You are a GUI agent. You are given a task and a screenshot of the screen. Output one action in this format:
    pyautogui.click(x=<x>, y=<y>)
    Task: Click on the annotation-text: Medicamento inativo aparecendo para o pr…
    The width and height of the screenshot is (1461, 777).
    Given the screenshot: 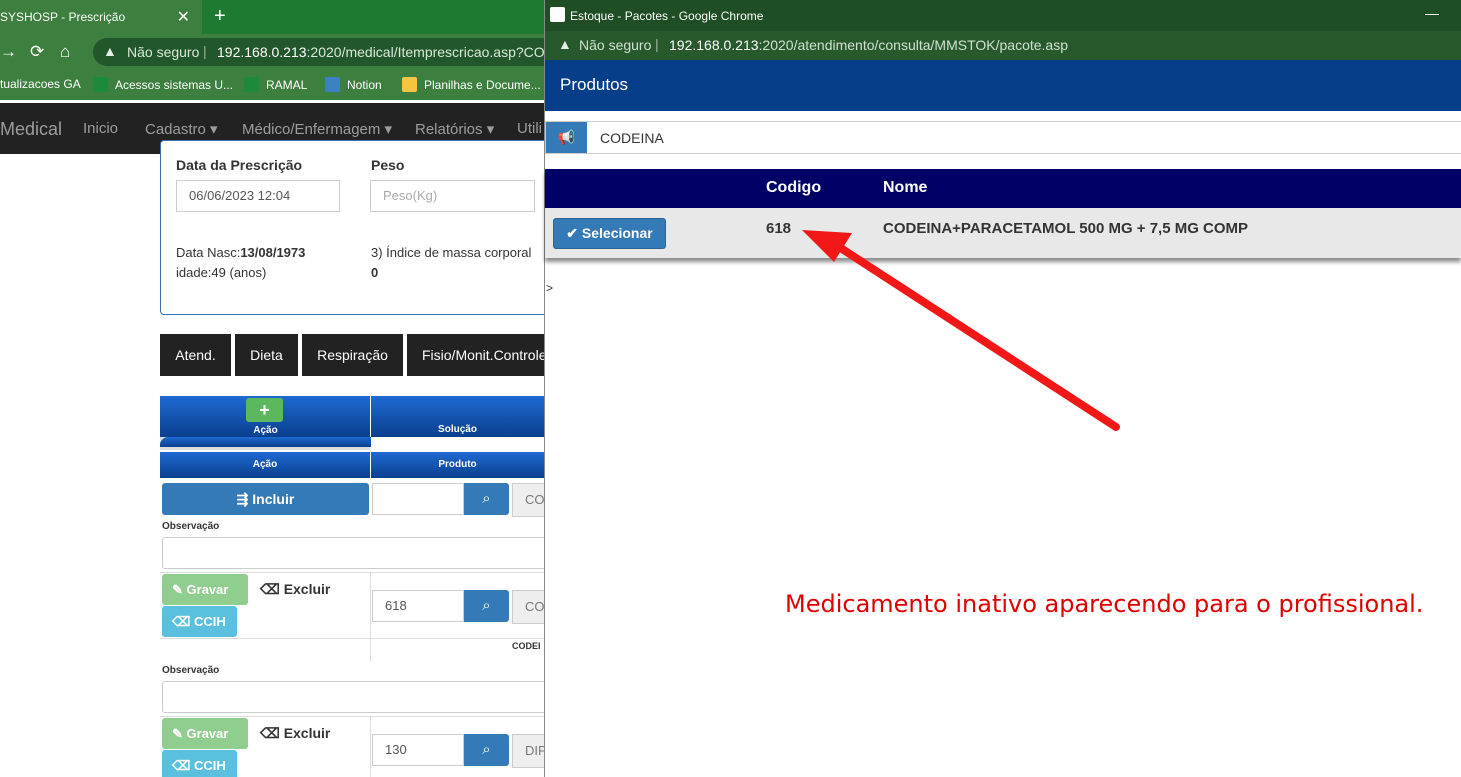 What is the action you would take?
    pyautogui.click(x=1104, y=604)
    